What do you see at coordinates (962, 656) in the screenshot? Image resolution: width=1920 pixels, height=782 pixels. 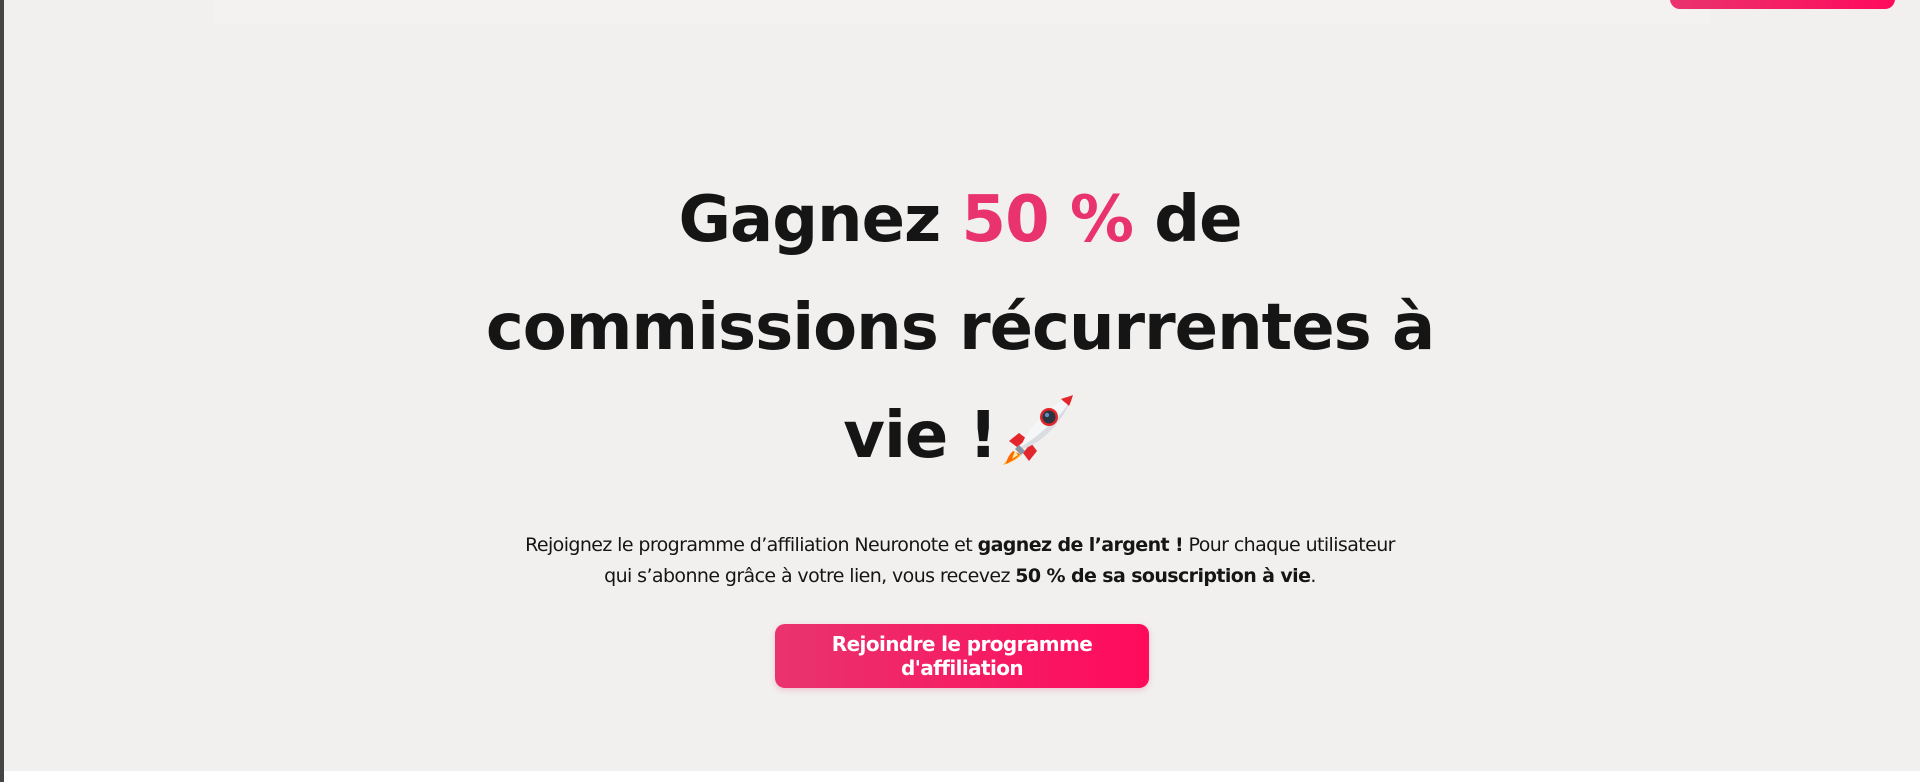 I see `join-affiliate-button: Rejoindre le programme d'affiliation` at bounding box center [962, 656].